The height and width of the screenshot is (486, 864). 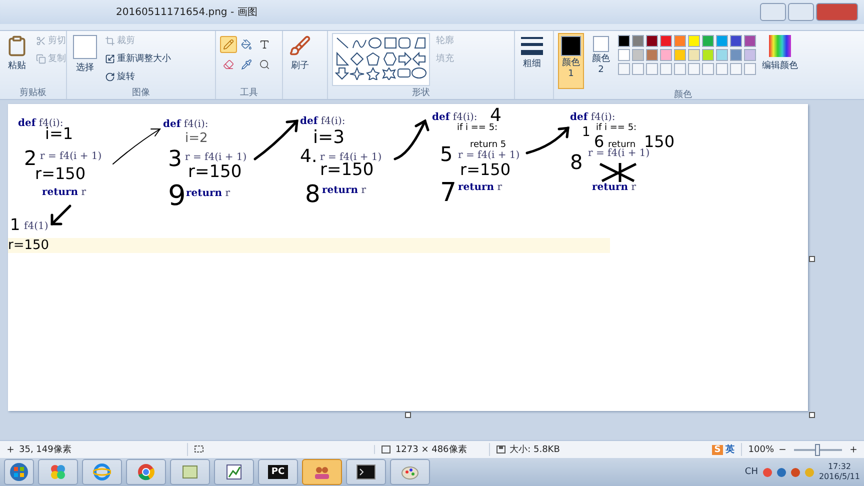 What do you see at coordinates (228, 64) in the screenshot?
I see `eraser-icon` at bounding box center [228, 64].